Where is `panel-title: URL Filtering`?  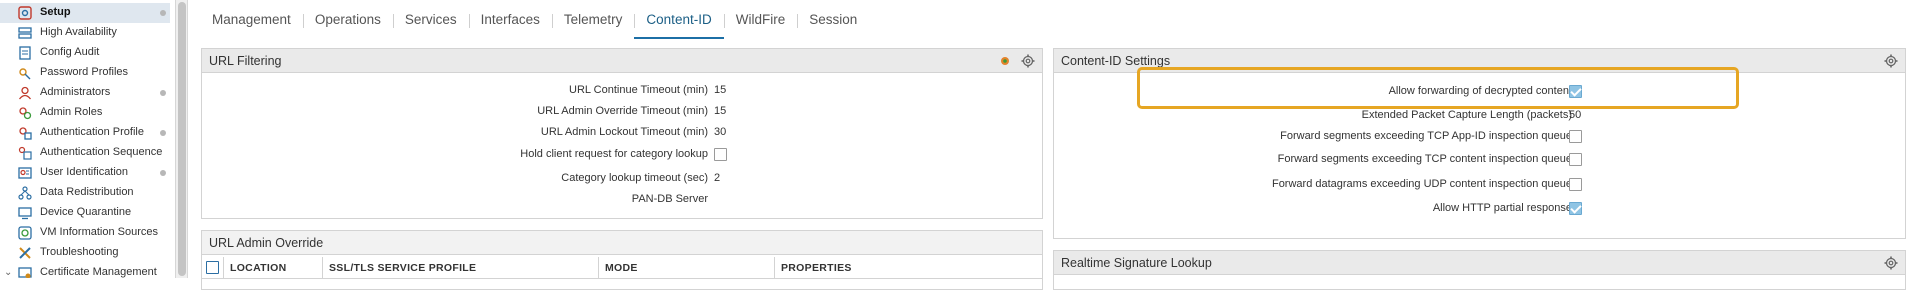
panel-title: URL Filtering is located at coordinates (245, 61).